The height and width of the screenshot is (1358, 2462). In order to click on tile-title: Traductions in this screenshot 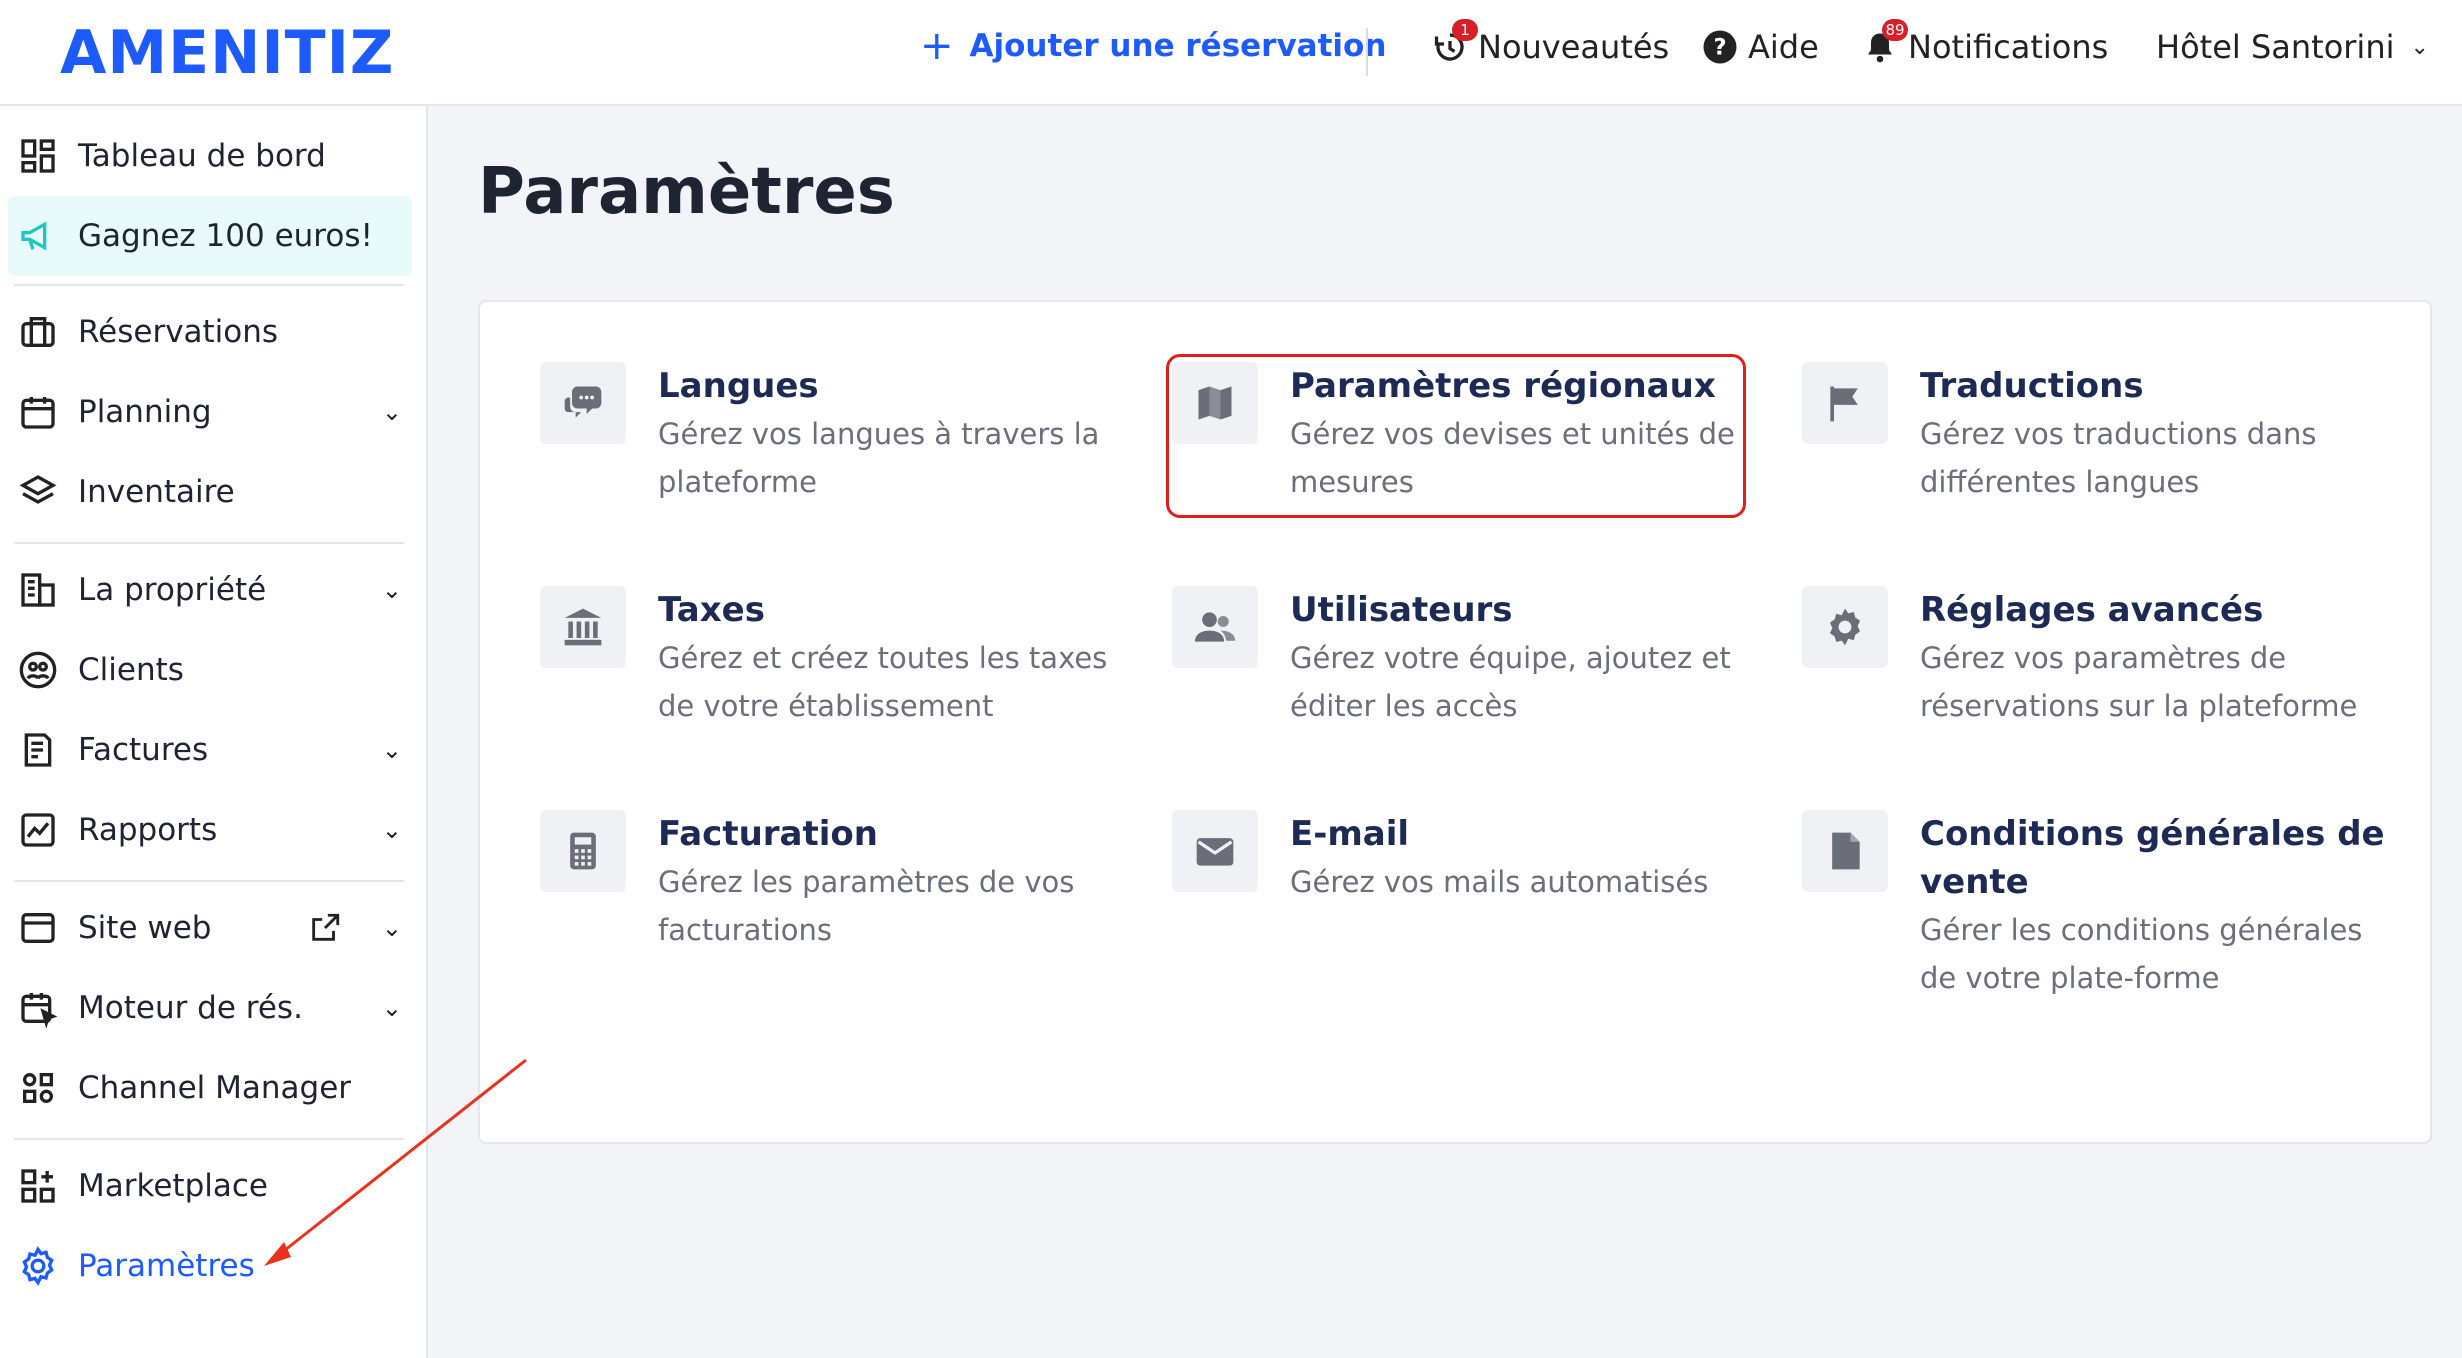, I will do `click(2032, 386)`.